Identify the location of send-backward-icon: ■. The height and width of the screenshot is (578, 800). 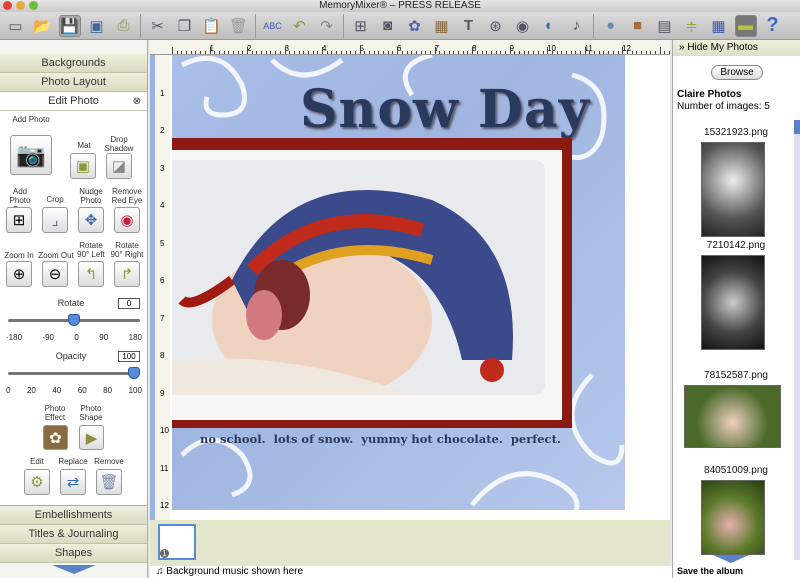
(638, 26).